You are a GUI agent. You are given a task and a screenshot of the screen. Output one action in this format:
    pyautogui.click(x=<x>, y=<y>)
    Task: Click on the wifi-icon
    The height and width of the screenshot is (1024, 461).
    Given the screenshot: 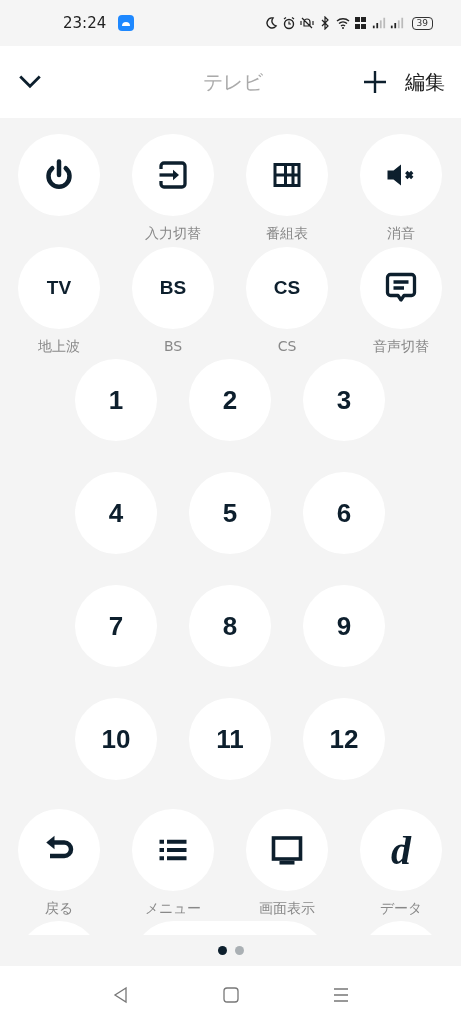 What is the action you would take?
    pyautogui.click(x=342, y=23)
    